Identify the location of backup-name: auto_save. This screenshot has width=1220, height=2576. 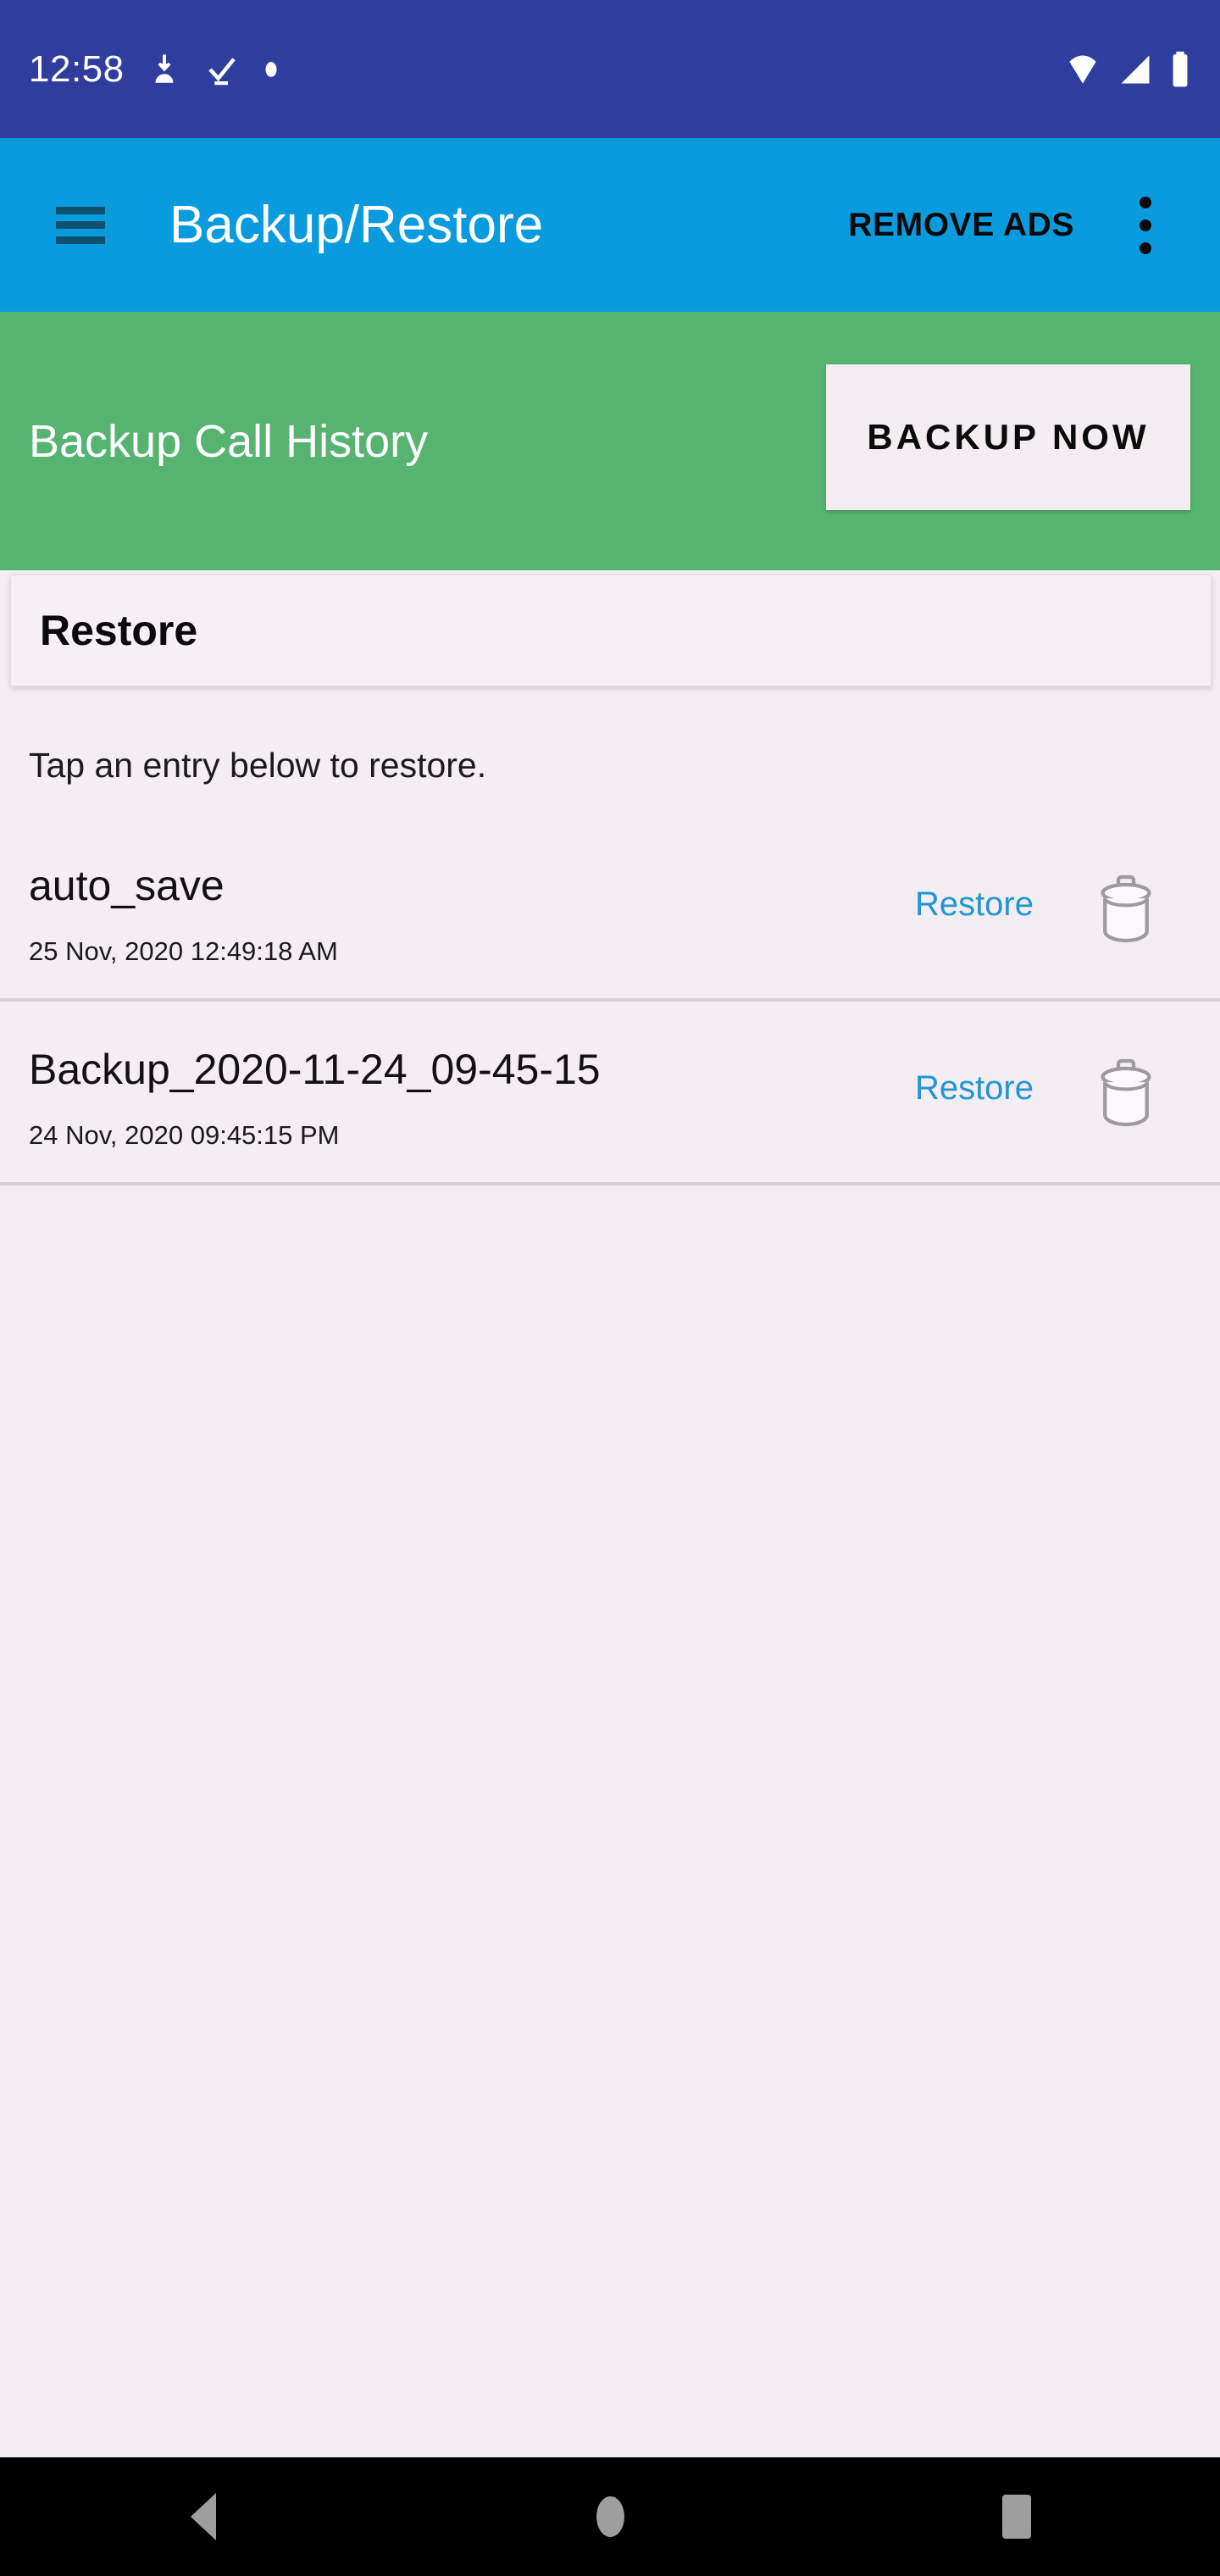
(127, 885).